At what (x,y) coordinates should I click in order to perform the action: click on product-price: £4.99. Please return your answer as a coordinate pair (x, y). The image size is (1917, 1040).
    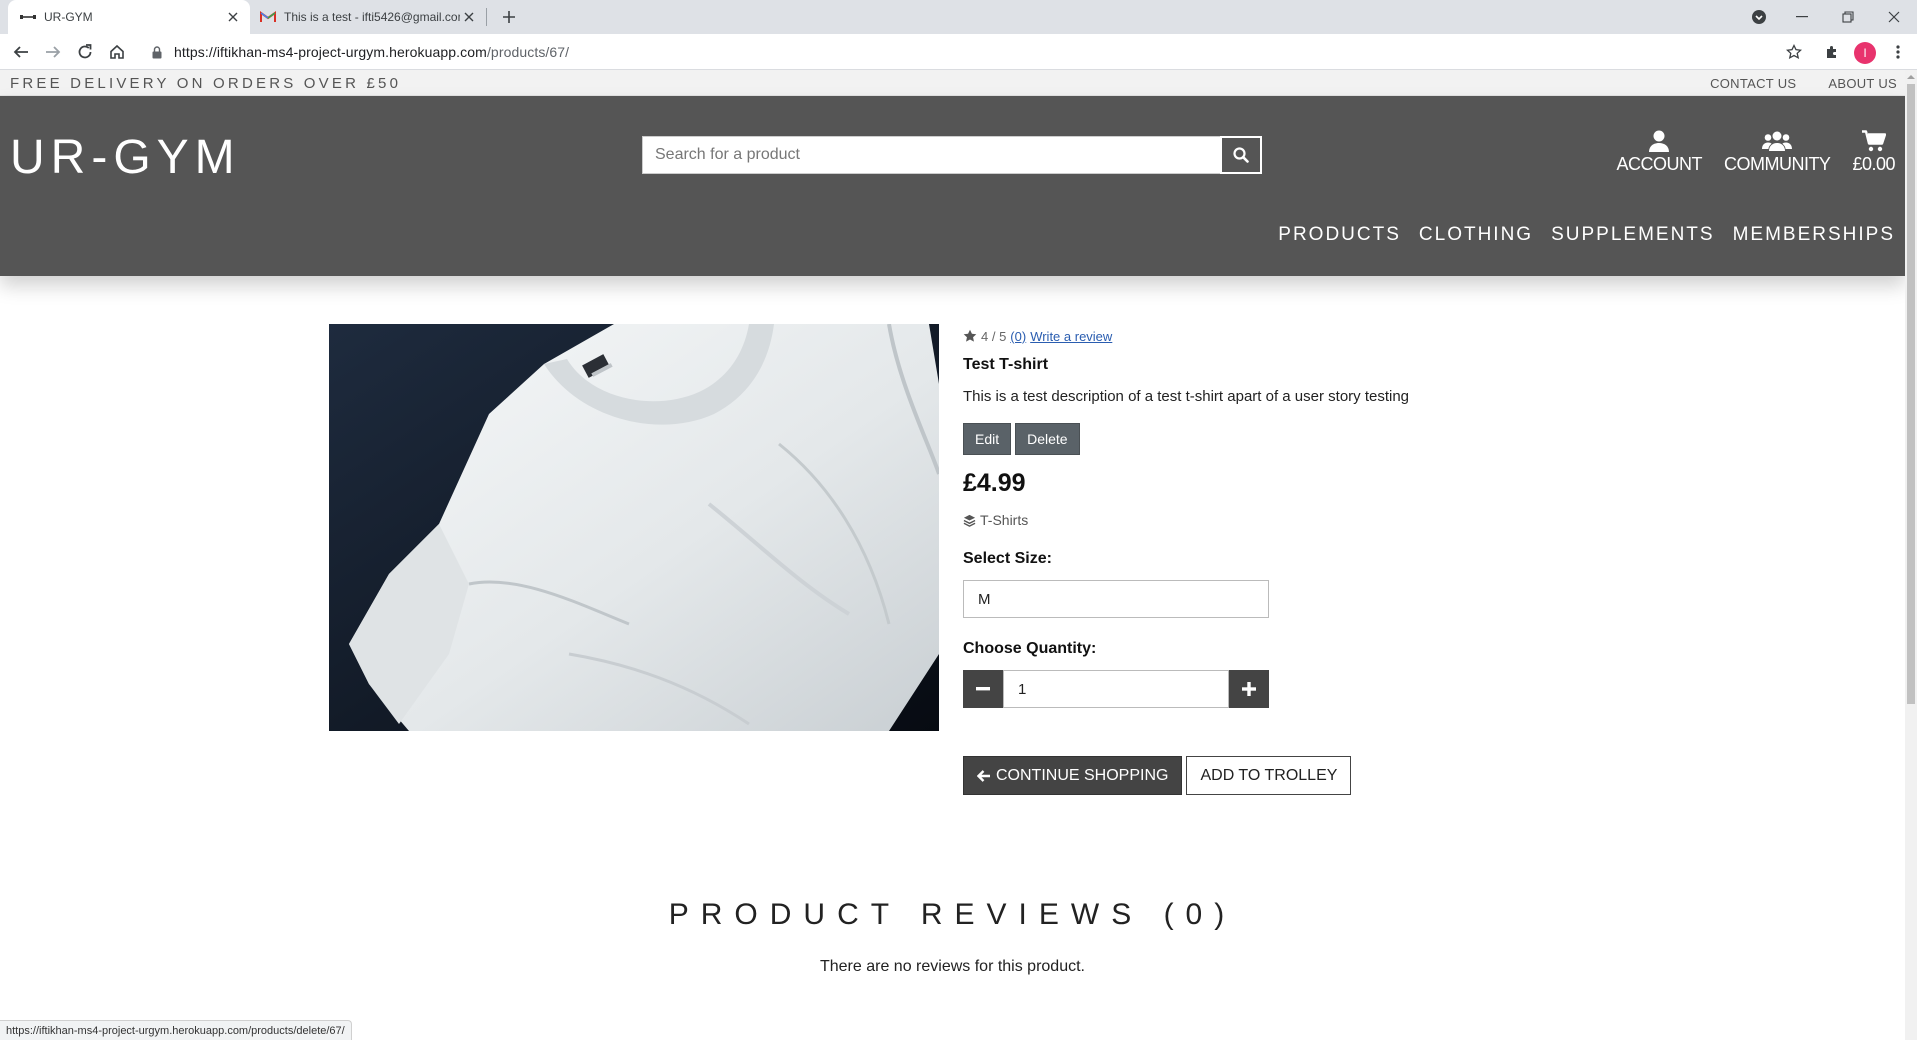
    Looking at the image, I should click on (994, 483).